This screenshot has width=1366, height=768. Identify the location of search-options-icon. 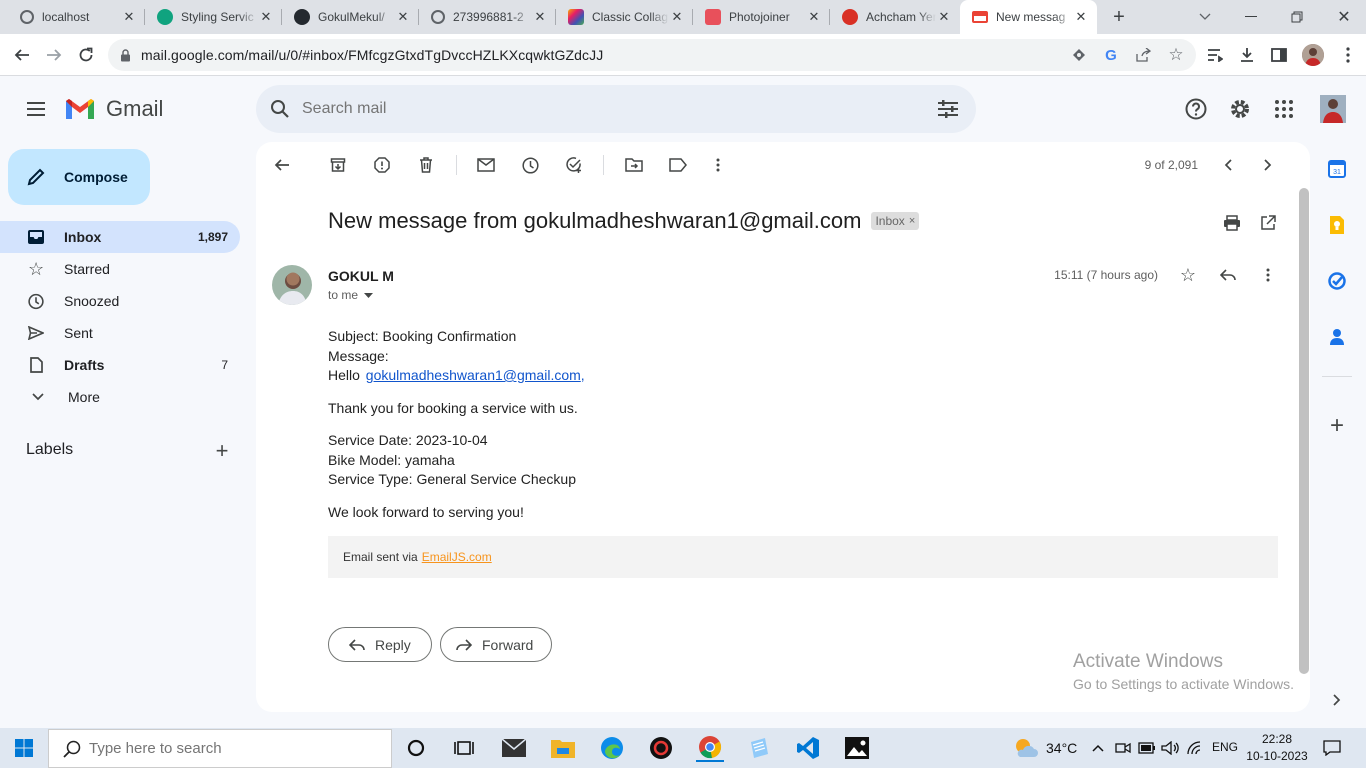
(948, 109).